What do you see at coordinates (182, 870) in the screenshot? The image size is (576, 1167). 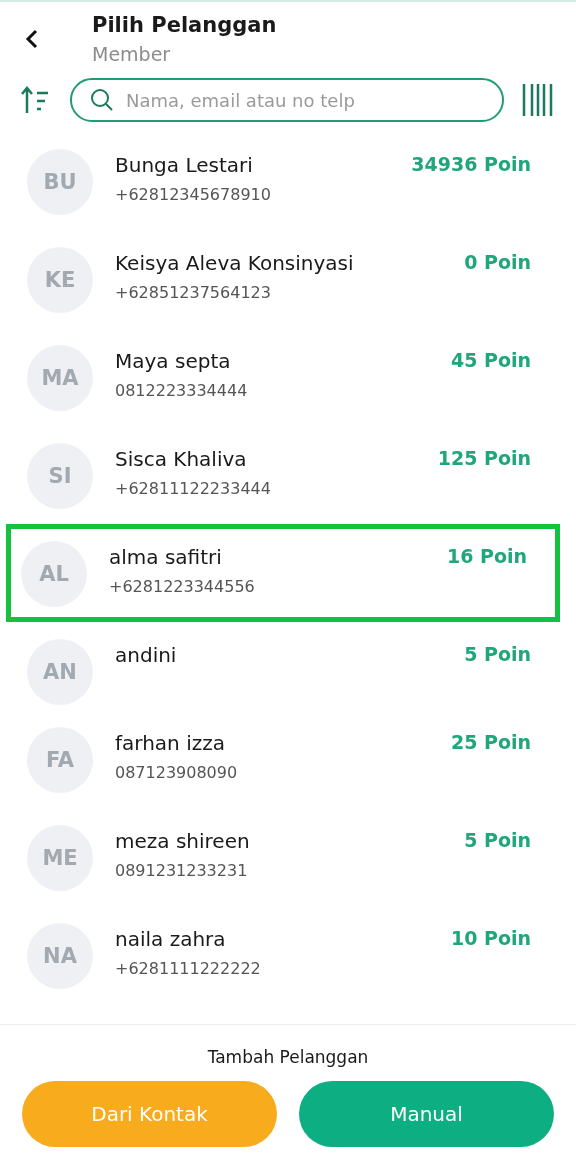 I see `customer-phone: 0891231233231` at bounding box center [182, 870].